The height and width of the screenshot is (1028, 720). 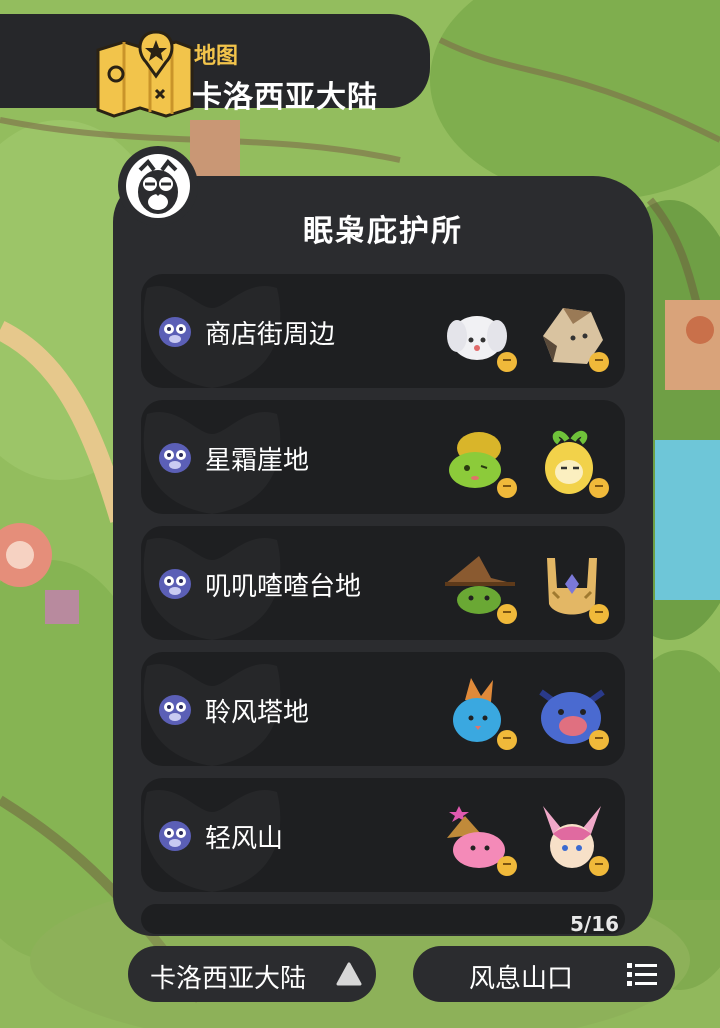 I want to click on white-bunny-pet-icon, so click(x=482, y=344).